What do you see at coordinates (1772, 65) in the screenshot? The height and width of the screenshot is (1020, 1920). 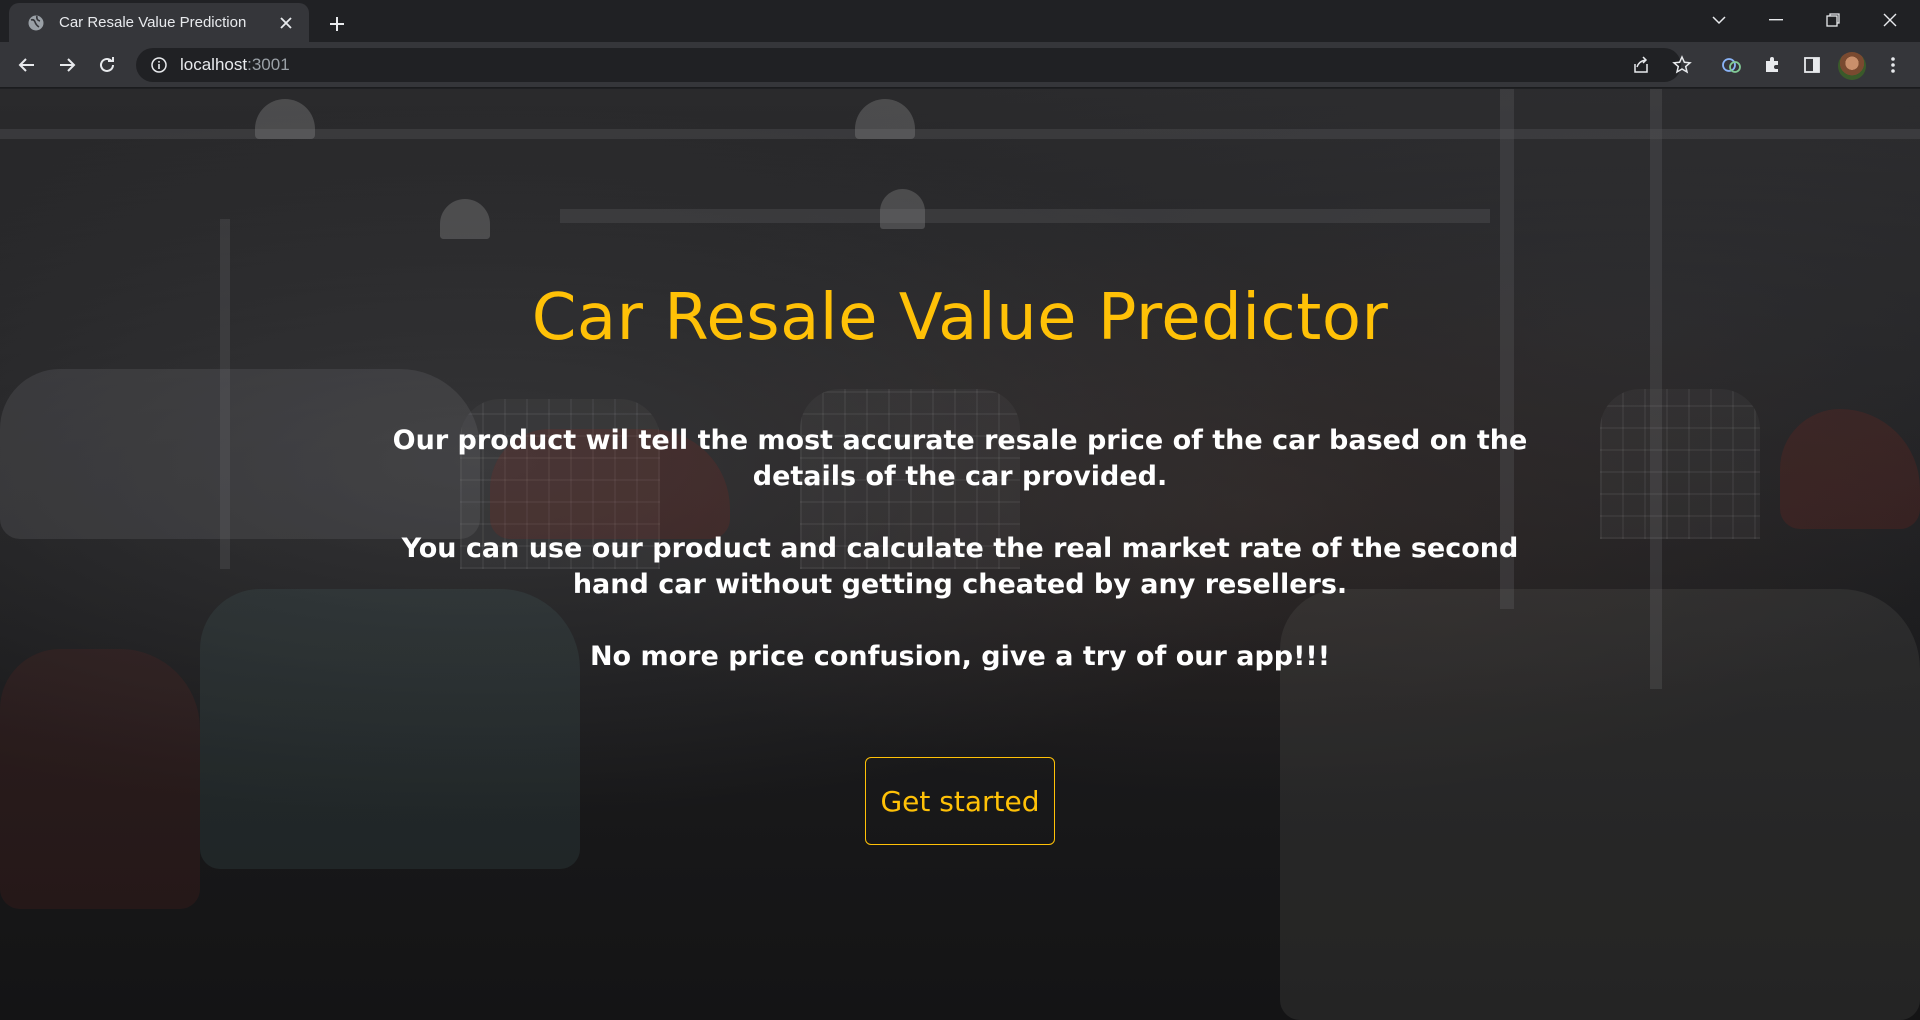 I see `puzzle-icon` at bounding box center [1772, 65].